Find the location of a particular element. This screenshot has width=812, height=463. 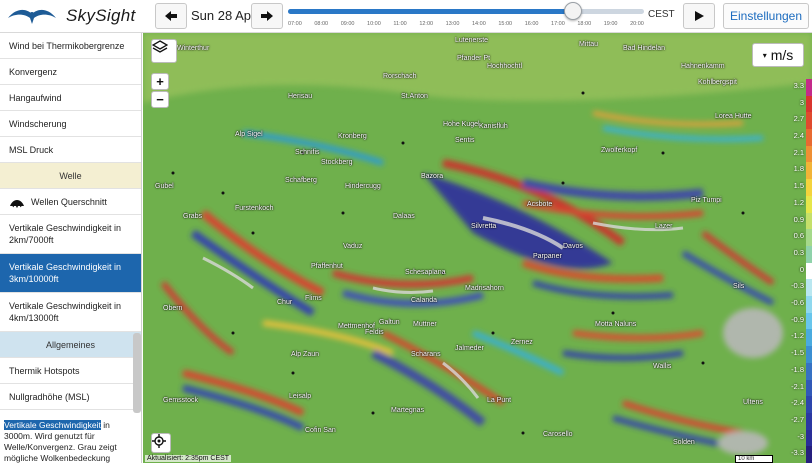

place-label: Motta Naluns is located at coordinates (616, 324).